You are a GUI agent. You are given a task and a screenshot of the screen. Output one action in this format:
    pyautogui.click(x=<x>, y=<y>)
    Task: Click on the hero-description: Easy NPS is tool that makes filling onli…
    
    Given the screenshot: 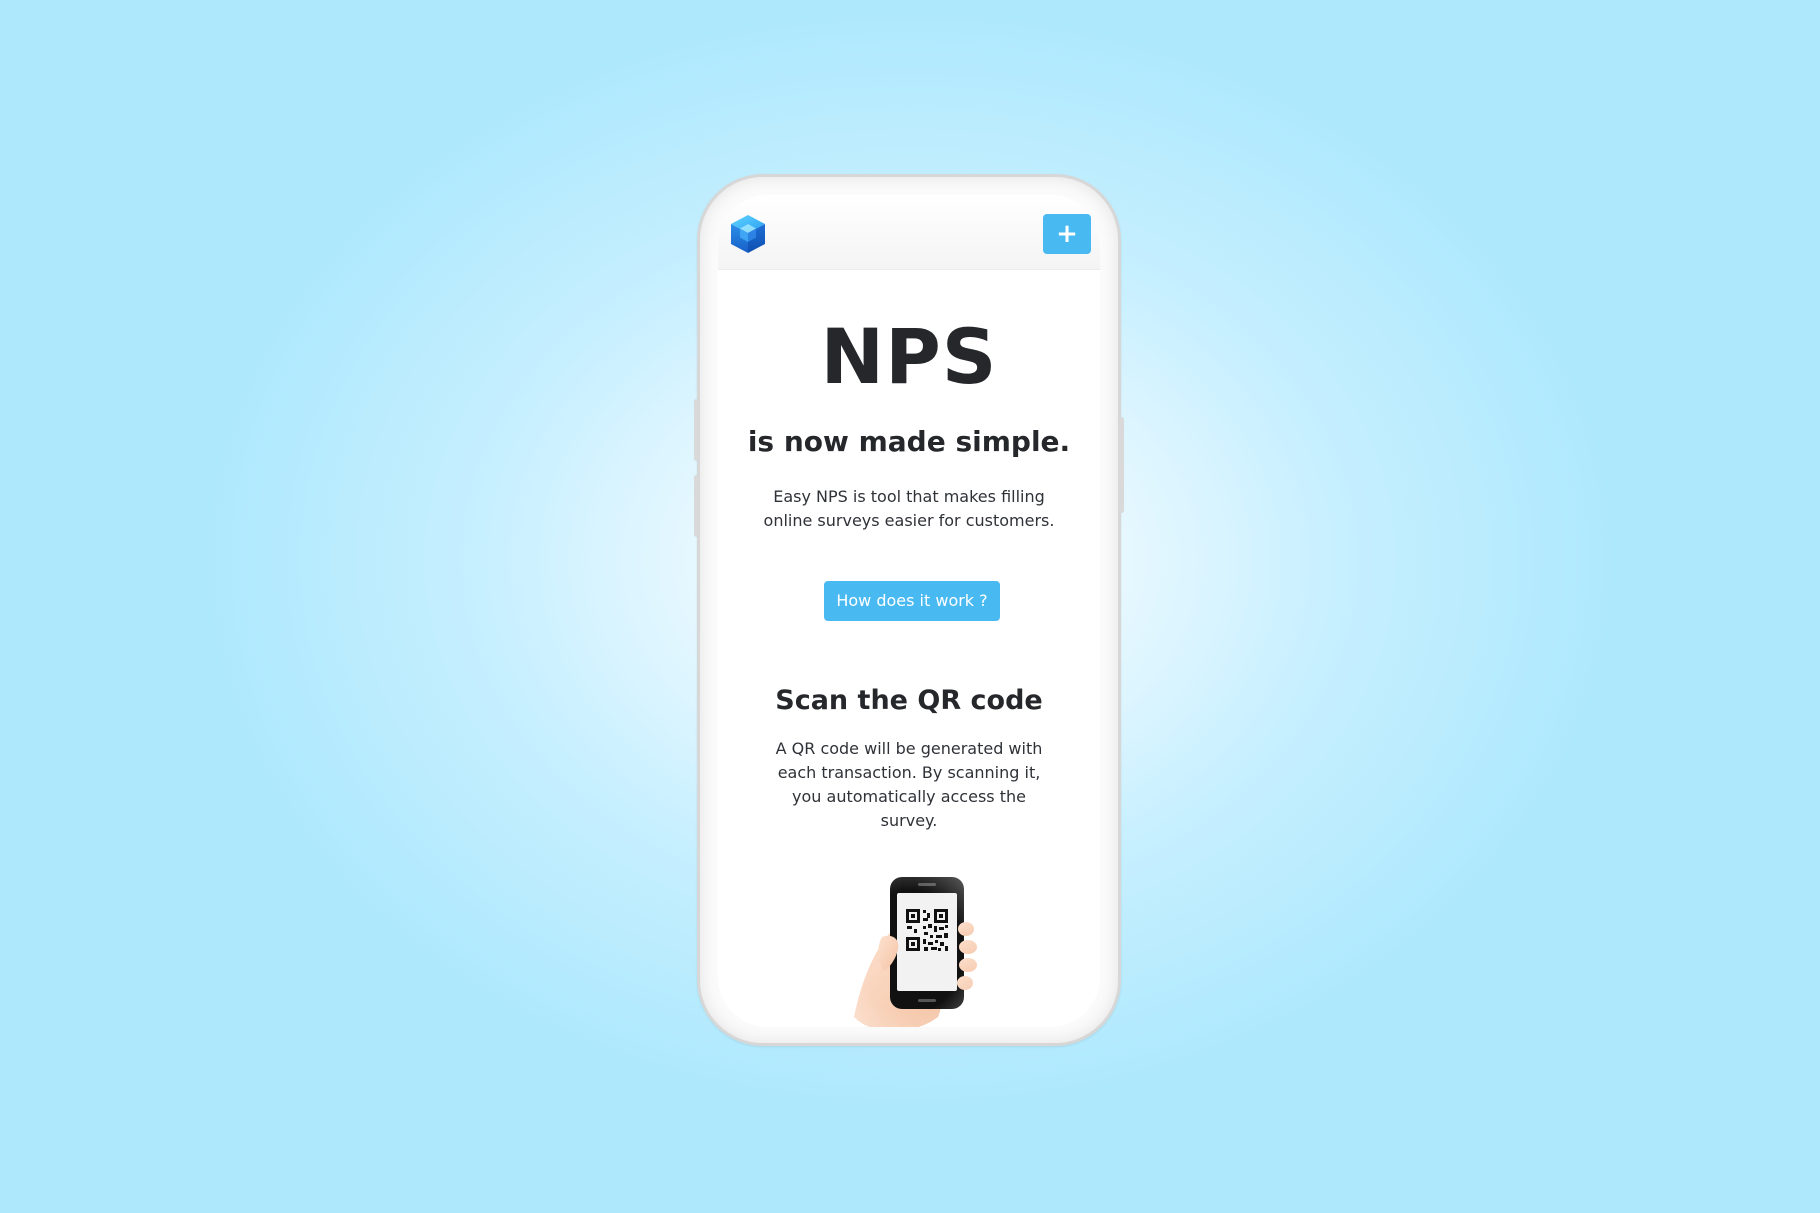 What is the action you would take?
    pyautogui.click(x=909, y=508)
    